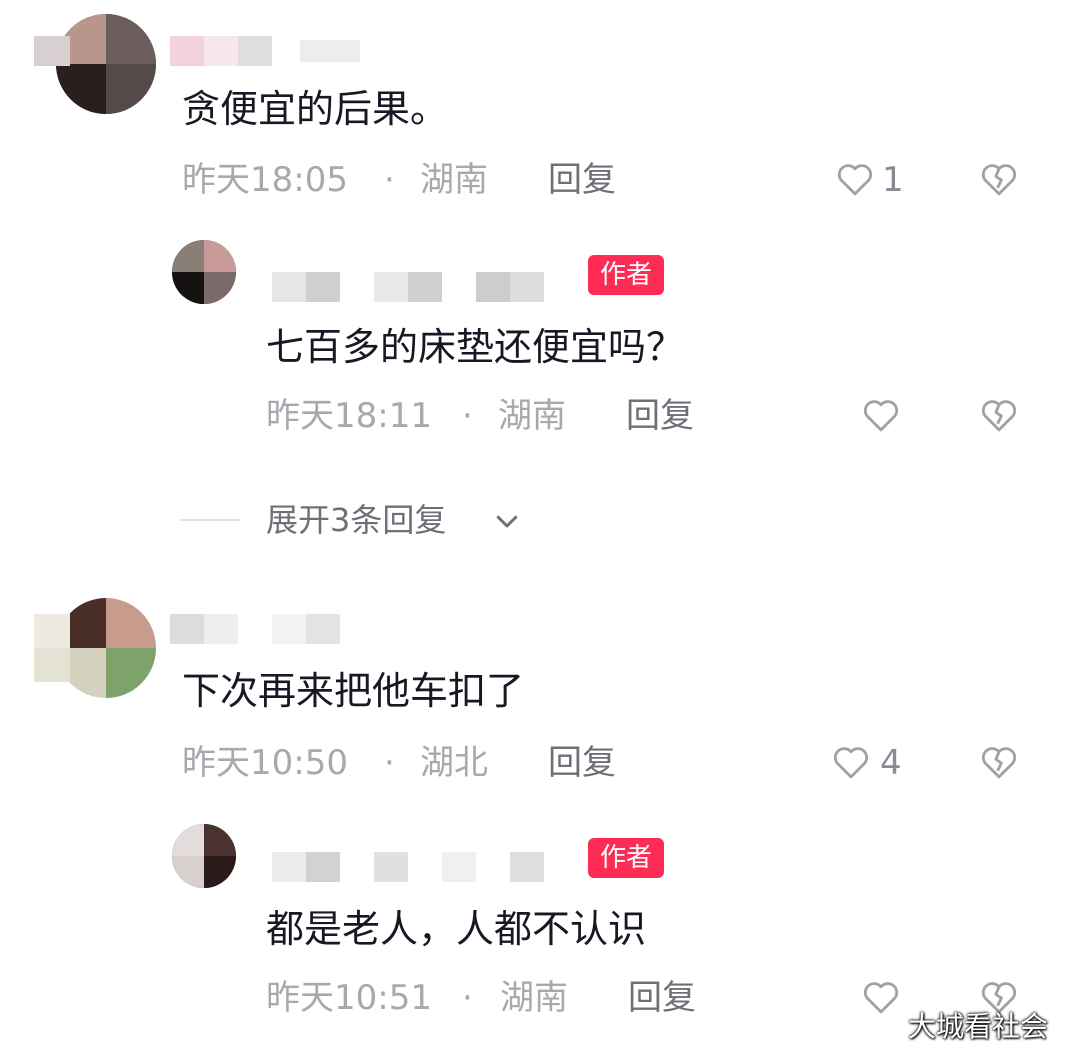 This screenshot has width=1078, height=1060. I want to click on chevron-down-icon, so click(507, 521).